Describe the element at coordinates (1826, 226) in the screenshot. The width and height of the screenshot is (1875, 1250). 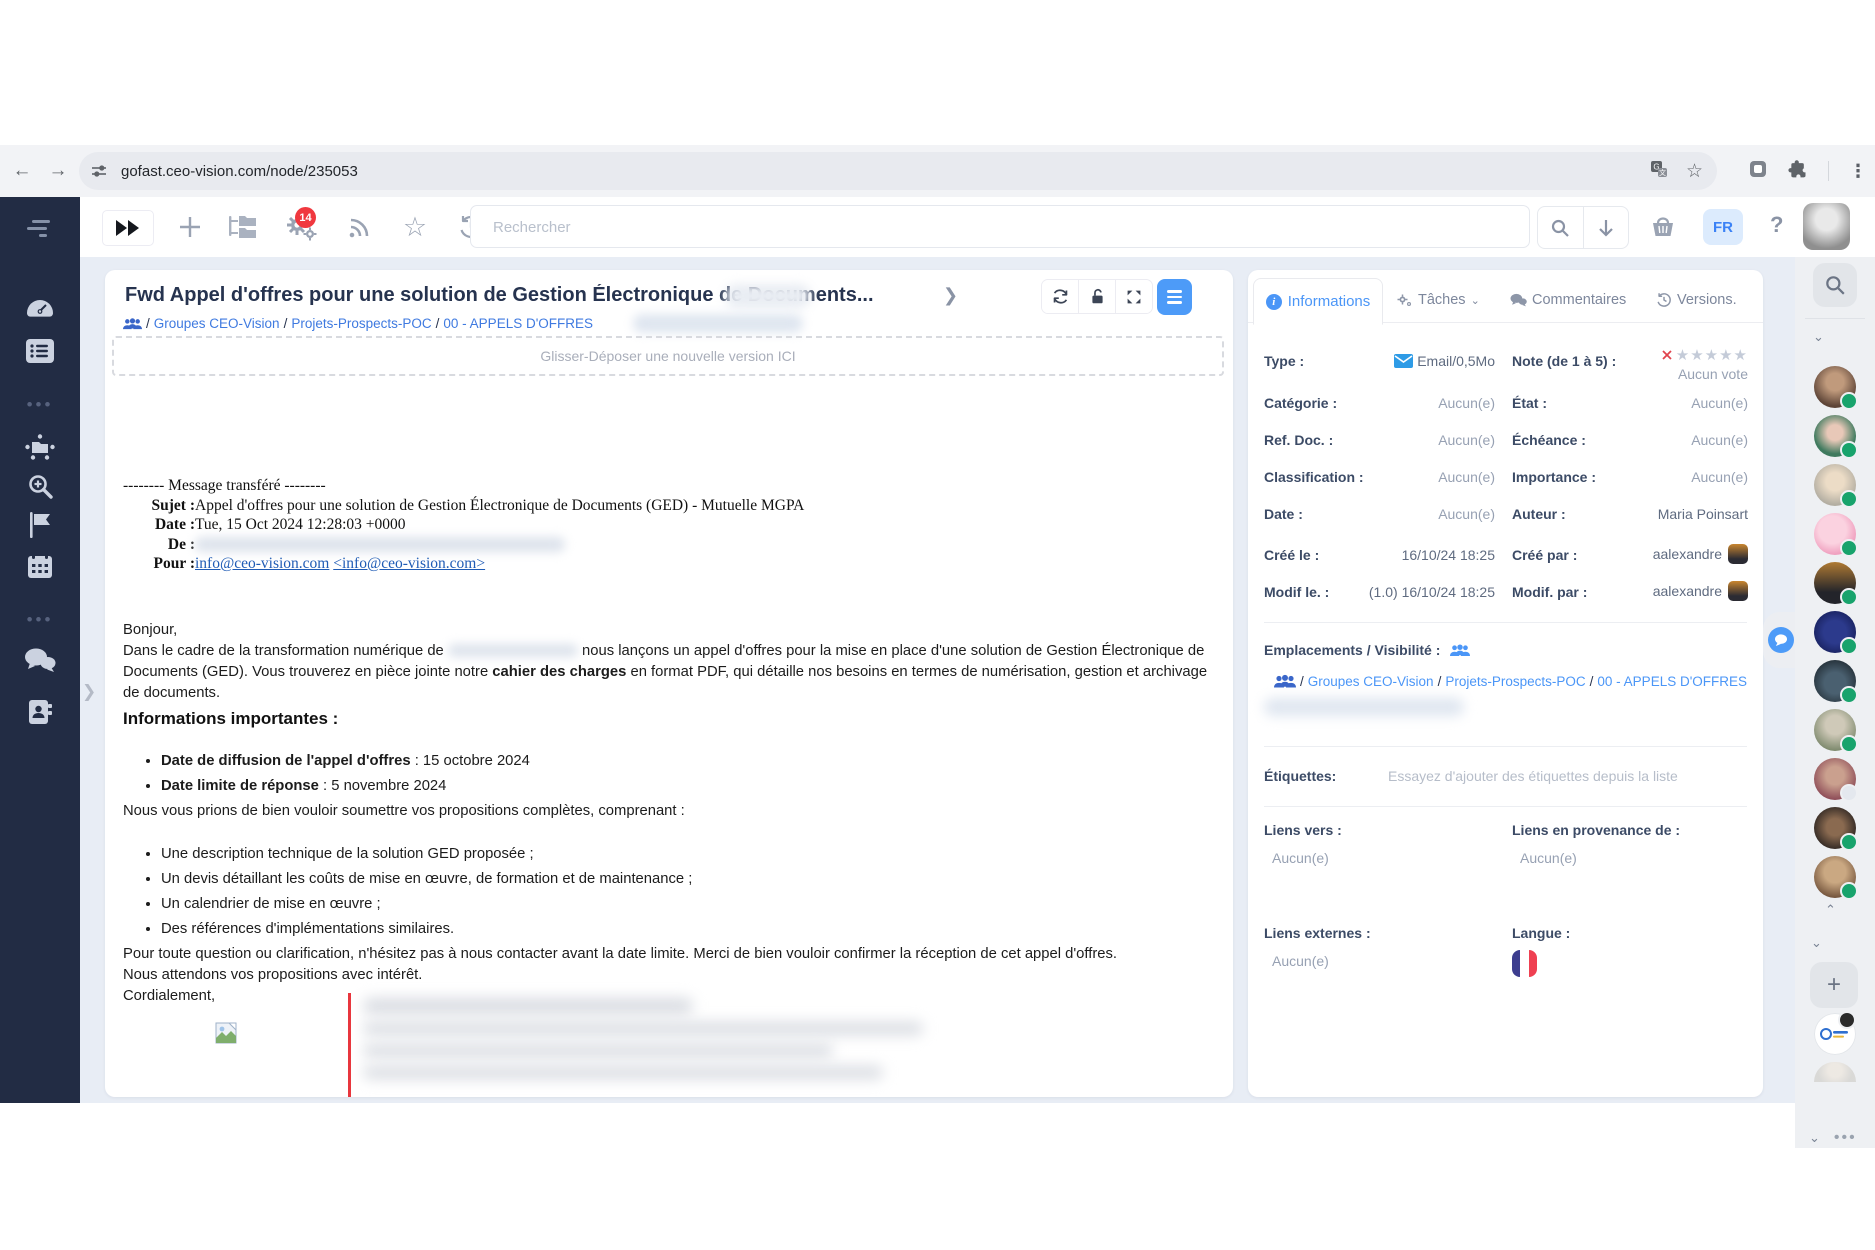
I see `user-avatar` at that location.